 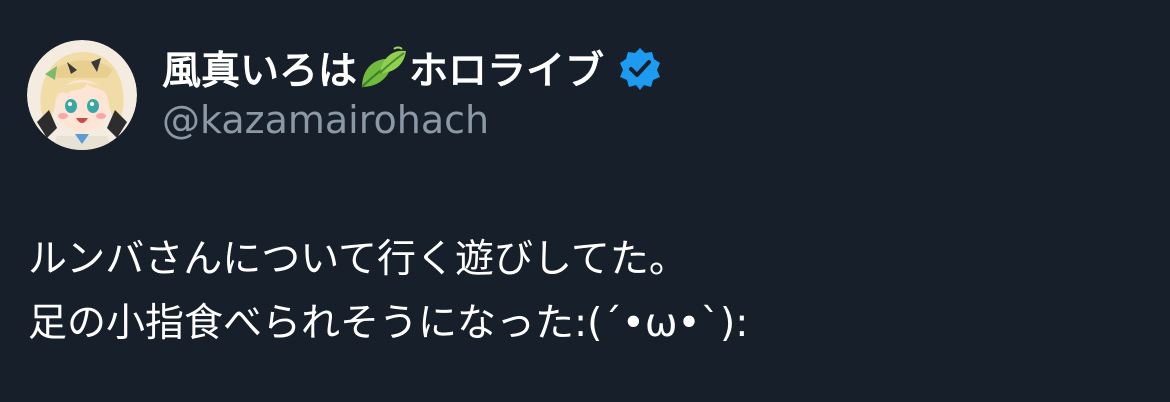 I want to click on avatar, so click(x=82, y=95).